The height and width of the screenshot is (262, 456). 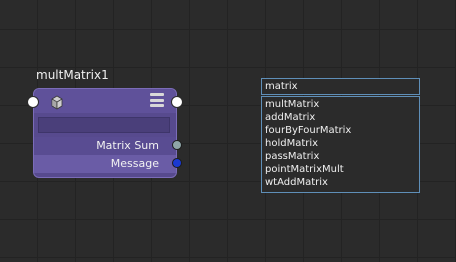 What do you see at coordinates (177, 163) in the screenshot?
I see `message-port` at bounding box center [177, 163].